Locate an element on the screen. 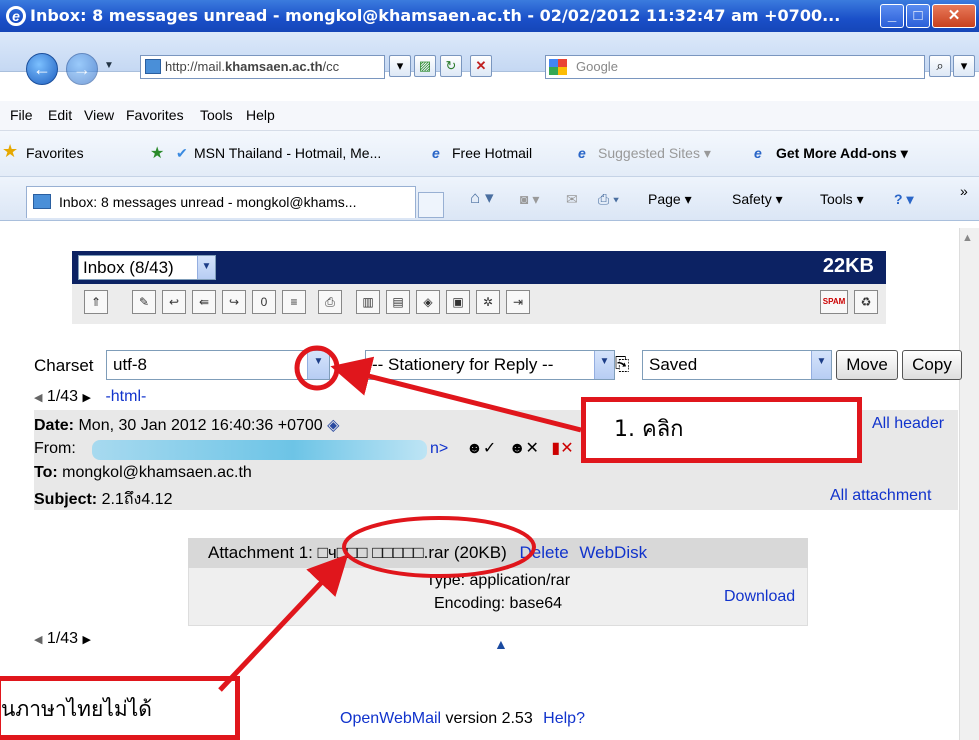 The height and width of the screenshot is (740, 979). menu-bar: File Edit View Favorites Tools Help is located at coordinates (489, 116).